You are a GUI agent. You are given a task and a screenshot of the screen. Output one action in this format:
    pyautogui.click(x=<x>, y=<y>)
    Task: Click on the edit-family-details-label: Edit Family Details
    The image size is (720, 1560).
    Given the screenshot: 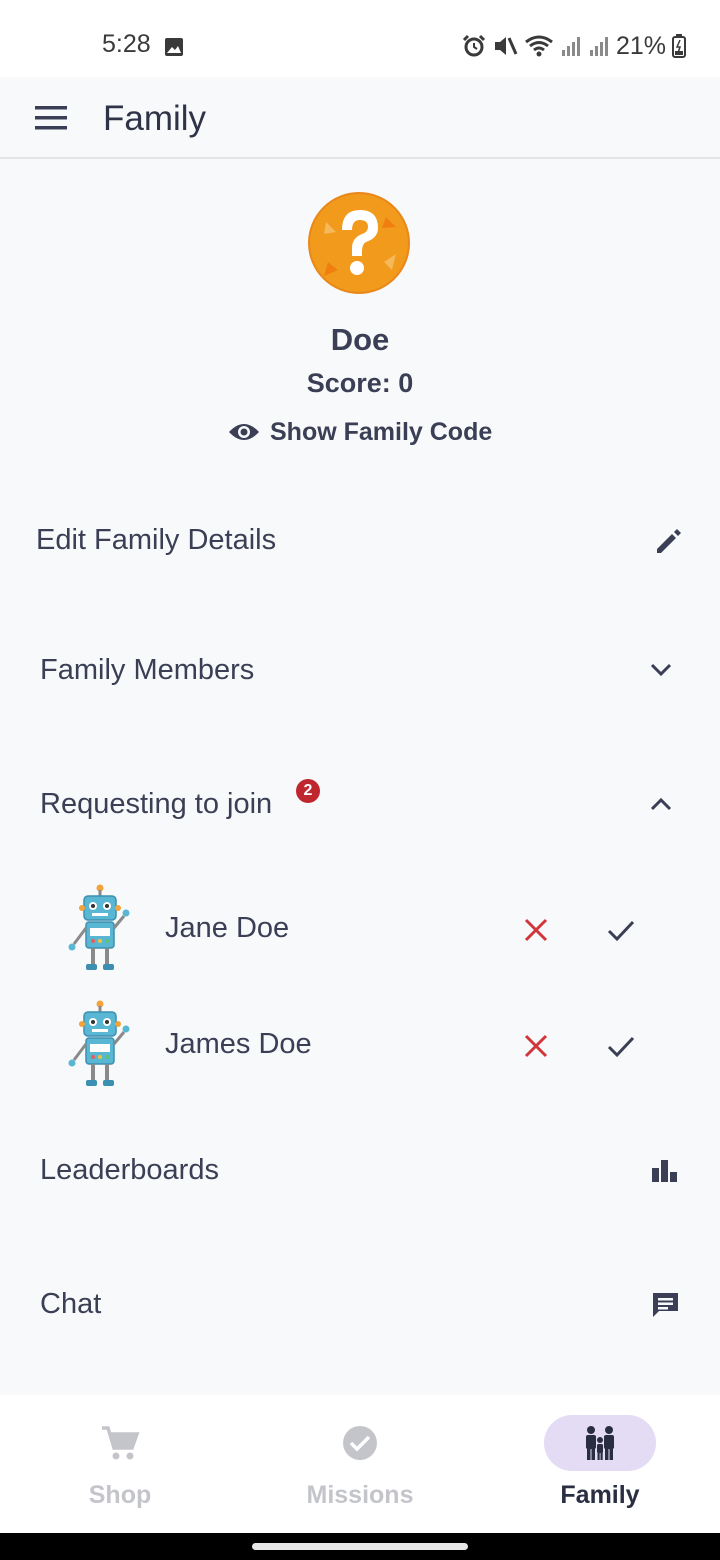 What is the action you would take?
    pyautogui.click(x=156, y=540)
    